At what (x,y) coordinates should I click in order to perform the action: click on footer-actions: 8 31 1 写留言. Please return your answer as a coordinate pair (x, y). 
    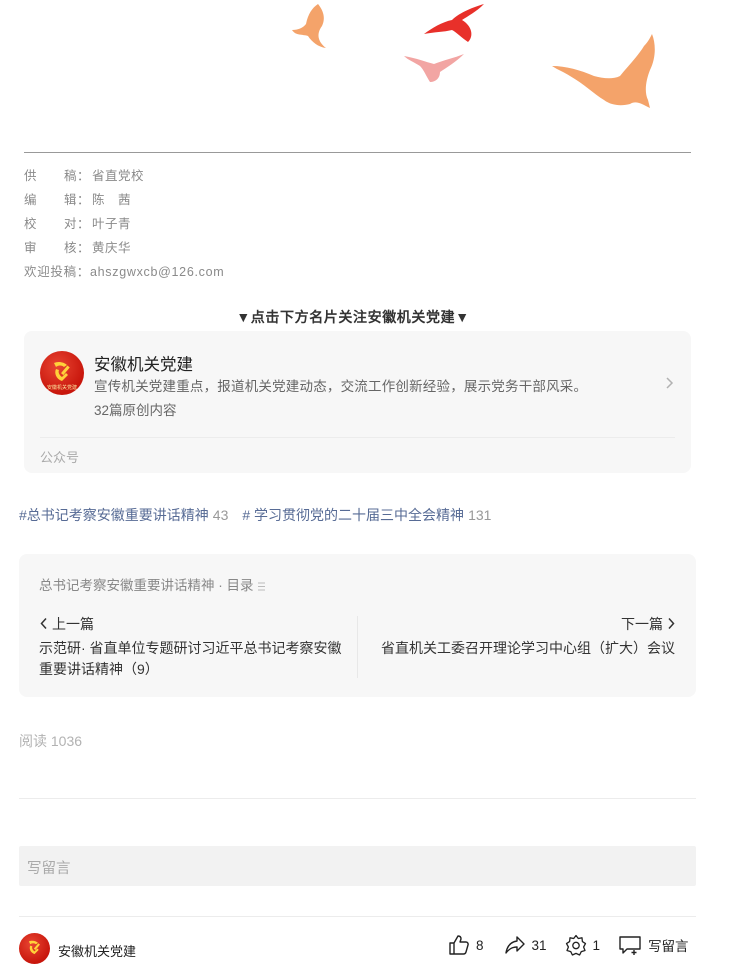
    Looking at the image, I should click on (568, 945).